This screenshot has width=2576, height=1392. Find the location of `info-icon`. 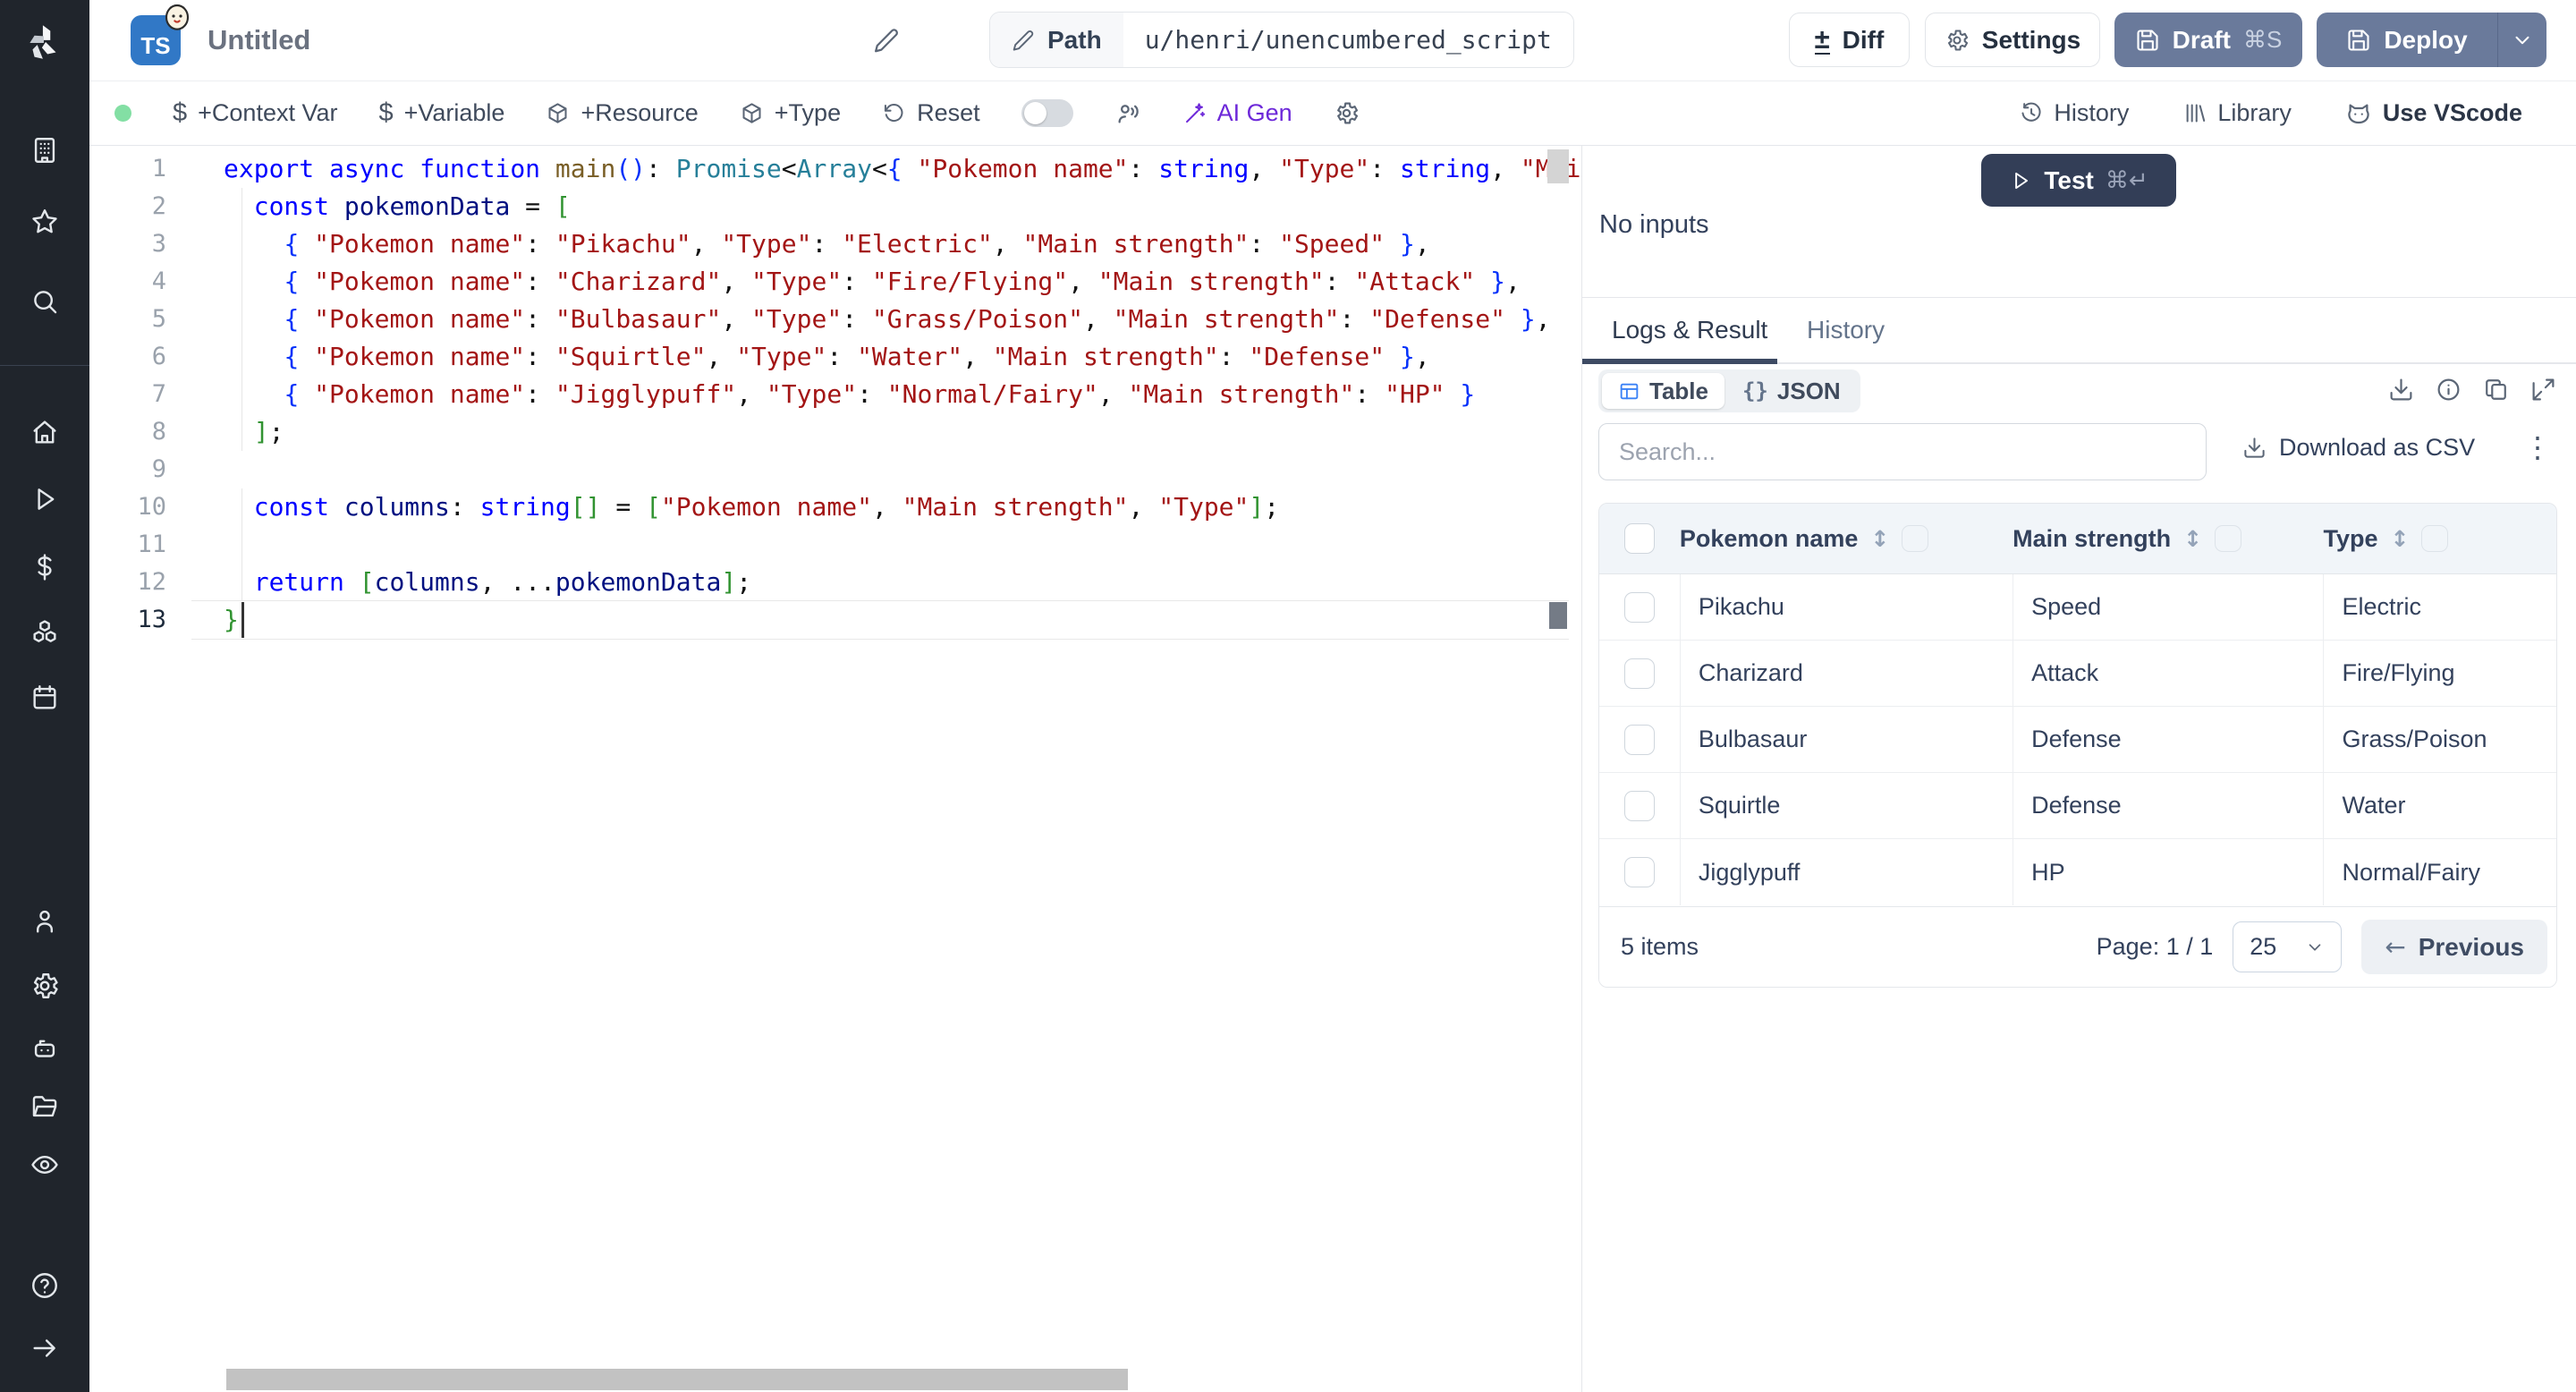

info-icon is located at coordinates (2449, 390).